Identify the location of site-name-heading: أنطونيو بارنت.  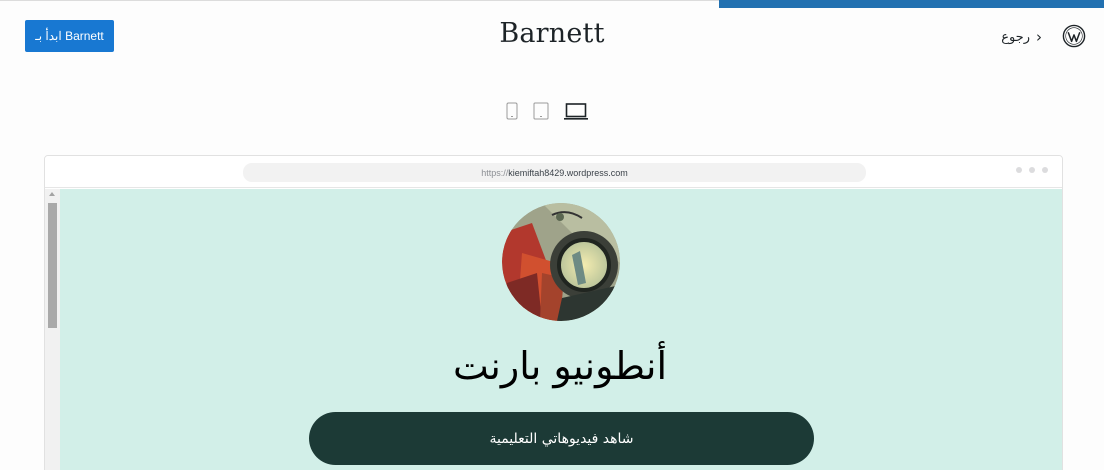
(560, 366).